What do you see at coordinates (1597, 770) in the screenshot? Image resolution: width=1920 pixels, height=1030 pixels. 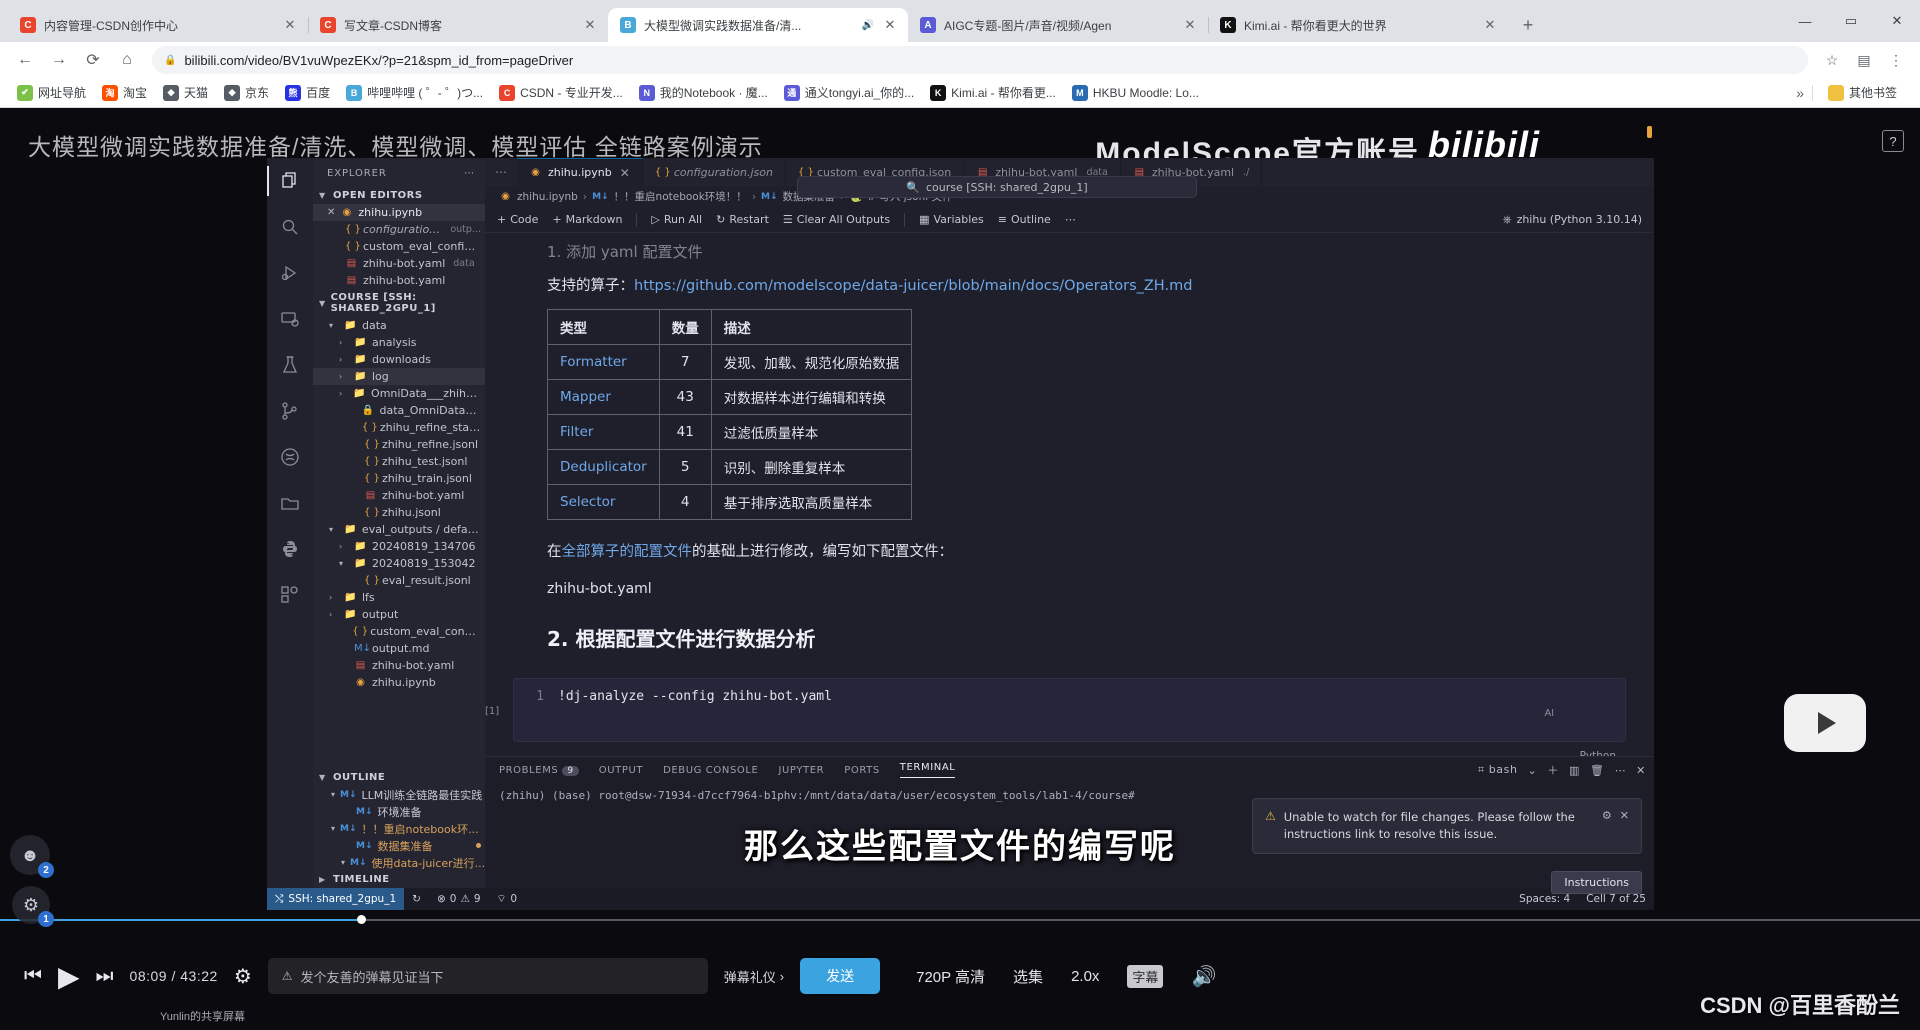 I see `trash-icon: 🗑` at bounding box center [1597, 770].